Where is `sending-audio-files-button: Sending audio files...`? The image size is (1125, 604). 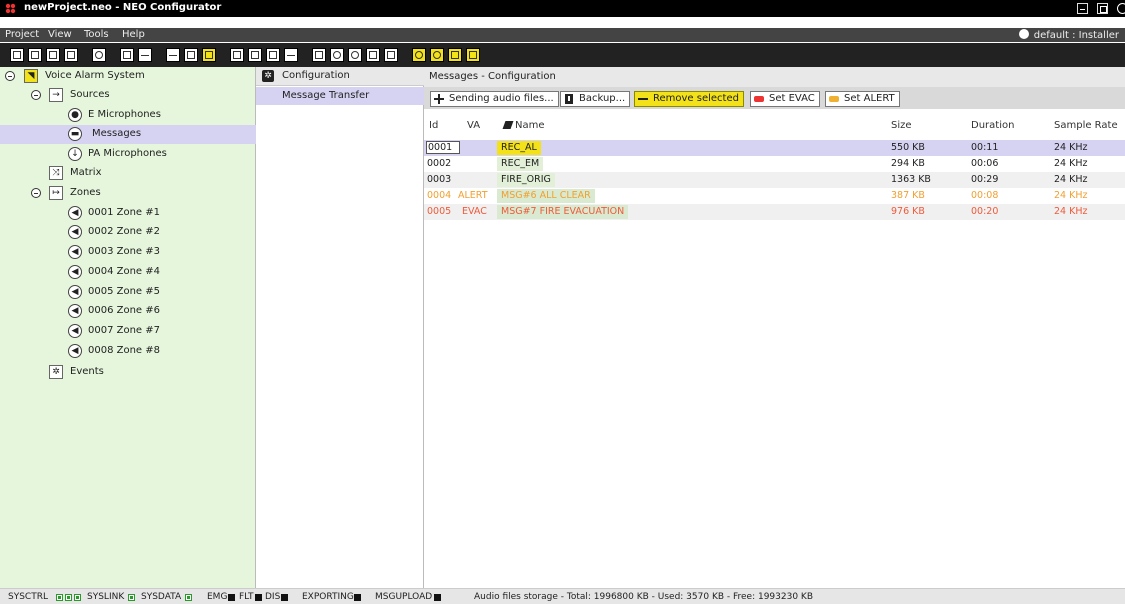
sending-audio-files-button: Sending audio files... is located at coordinates (494, 99).